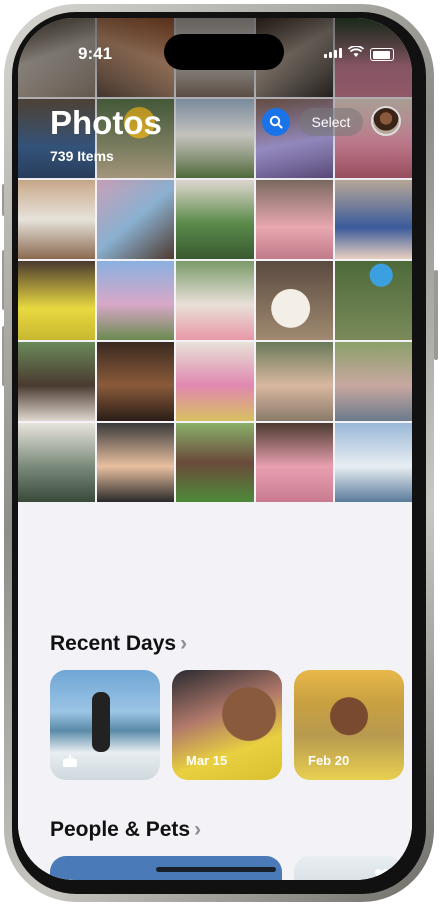 This screenshot has width=440, height=907. What do you see at coordinates (333, 53) in the screenshot?
I see `cellular-signal-icon` at bounding box center [333, 53].